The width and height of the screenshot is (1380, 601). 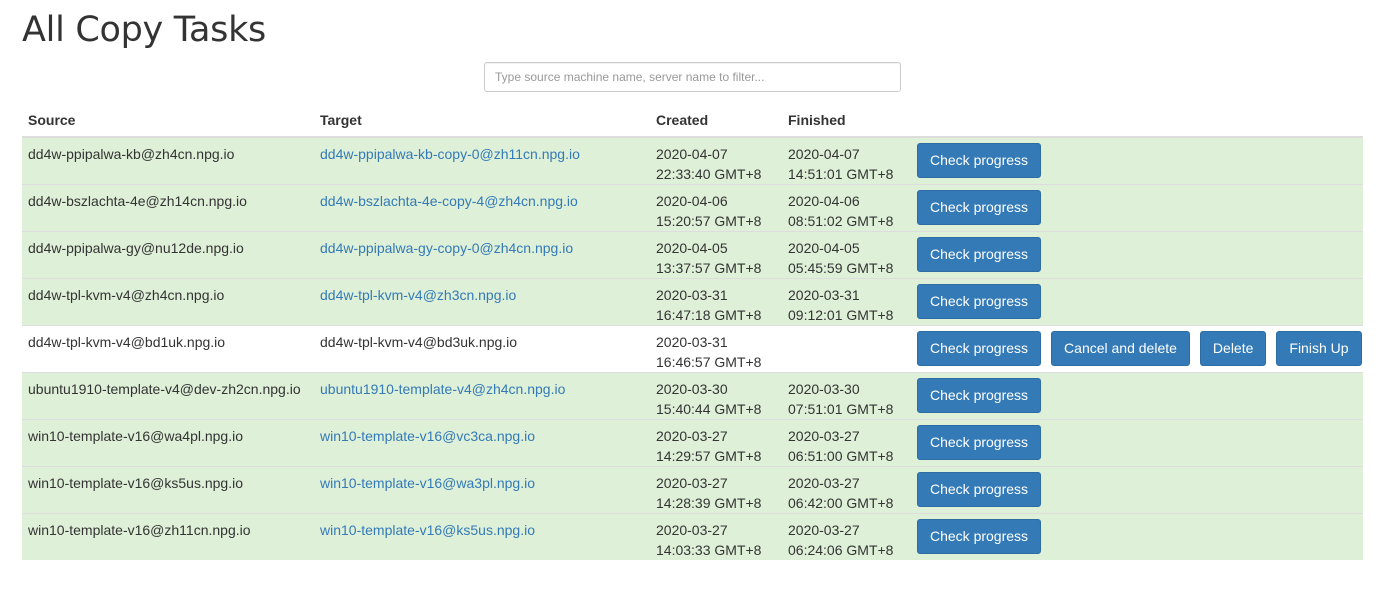 I want to click on created-cell: 2020-04-07 22:33:40 GMT+8, so click(x=716, y=160).